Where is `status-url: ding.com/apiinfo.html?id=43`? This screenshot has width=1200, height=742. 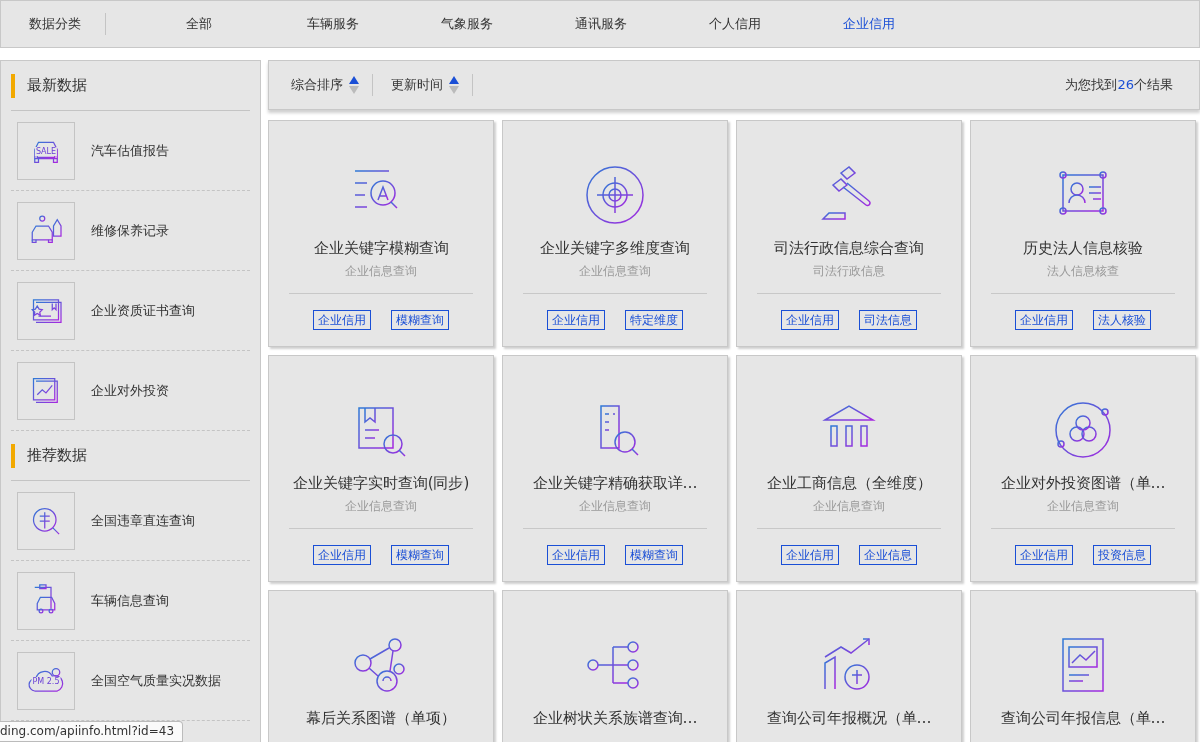
status-url: ding.com/apiinfo.html?id=43 is located at coordinates (92, 731).